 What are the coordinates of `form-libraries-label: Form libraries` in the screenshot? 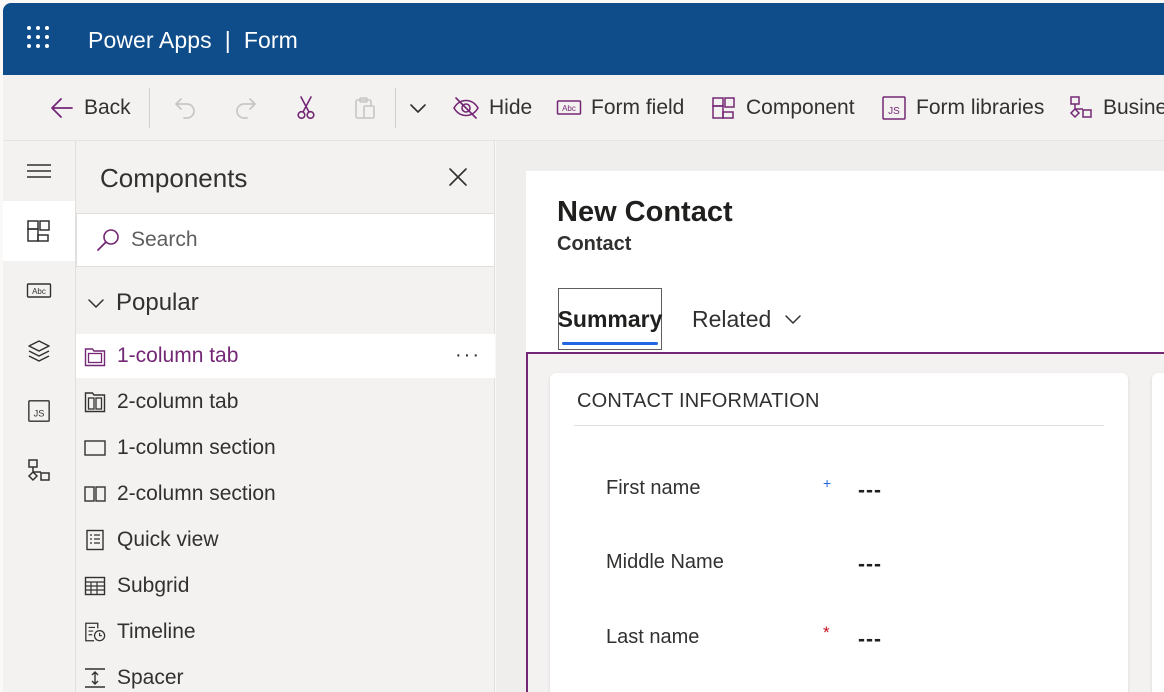 It's located at (980, 107).